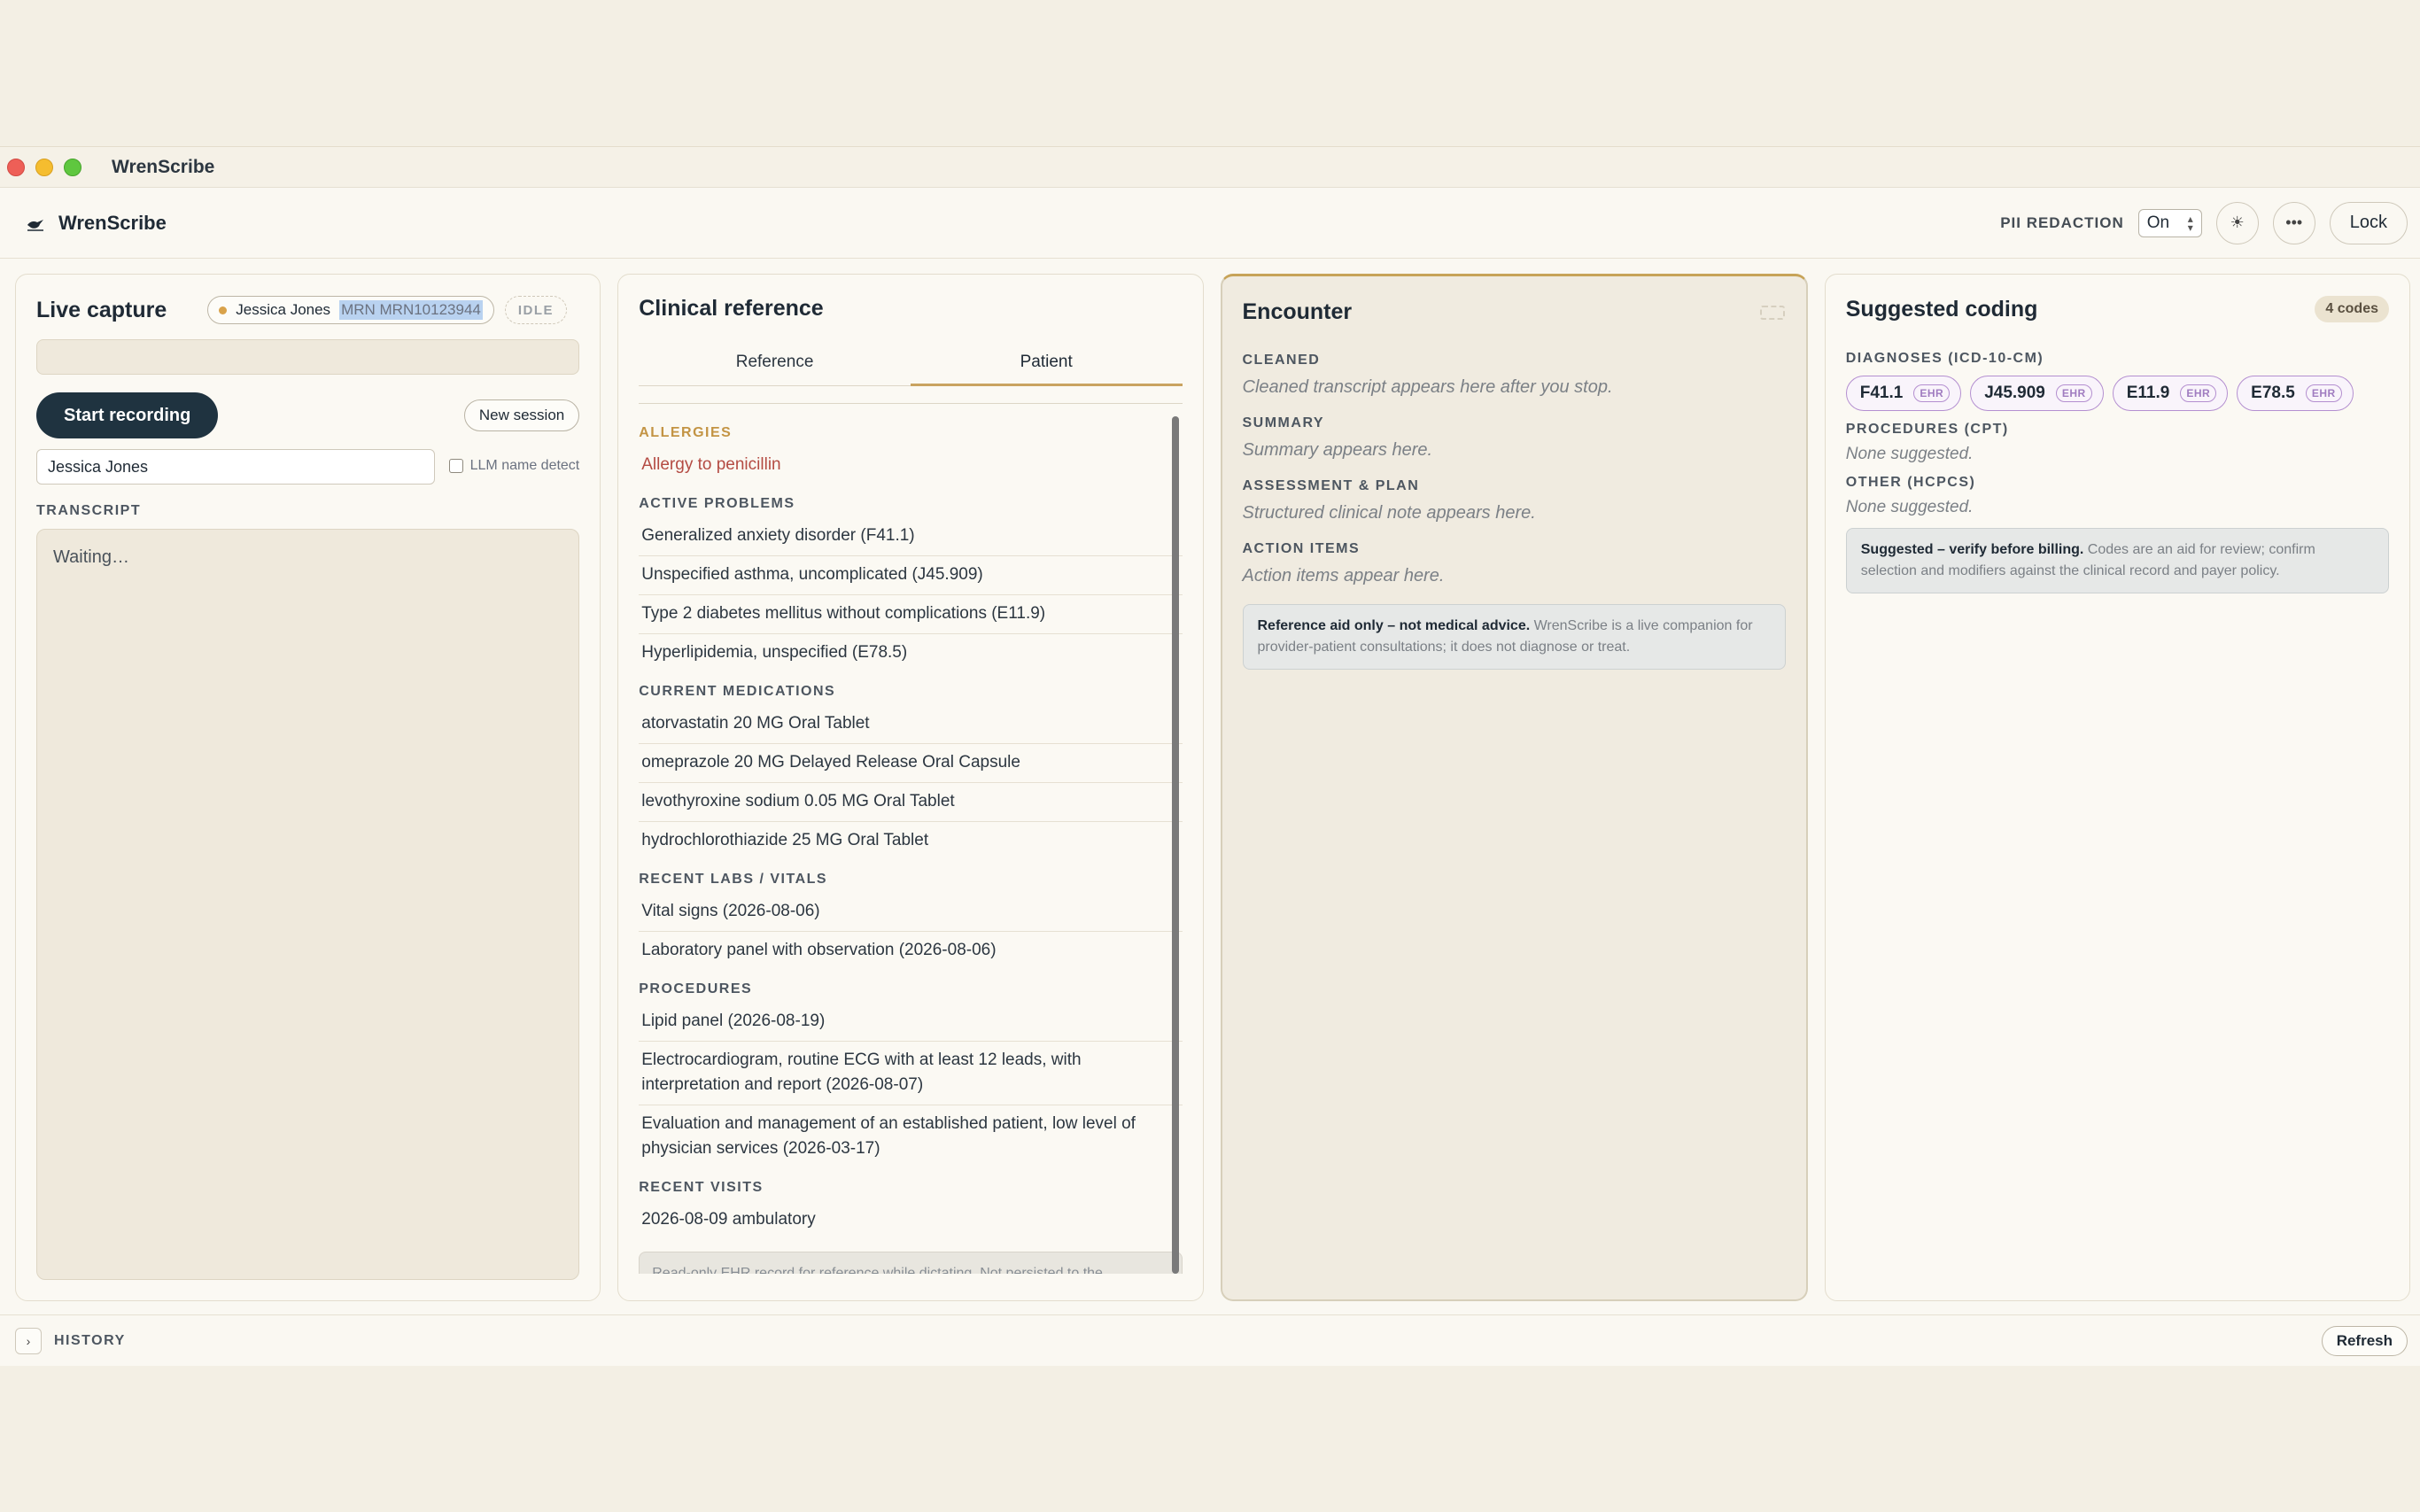 The width and height of the screenshot is (2420, 1512). Describe the element at coordinates (1394, 626) in the screenshot. I see `disclaimer-bold: Reference aid only – not medical advice.` at that location.